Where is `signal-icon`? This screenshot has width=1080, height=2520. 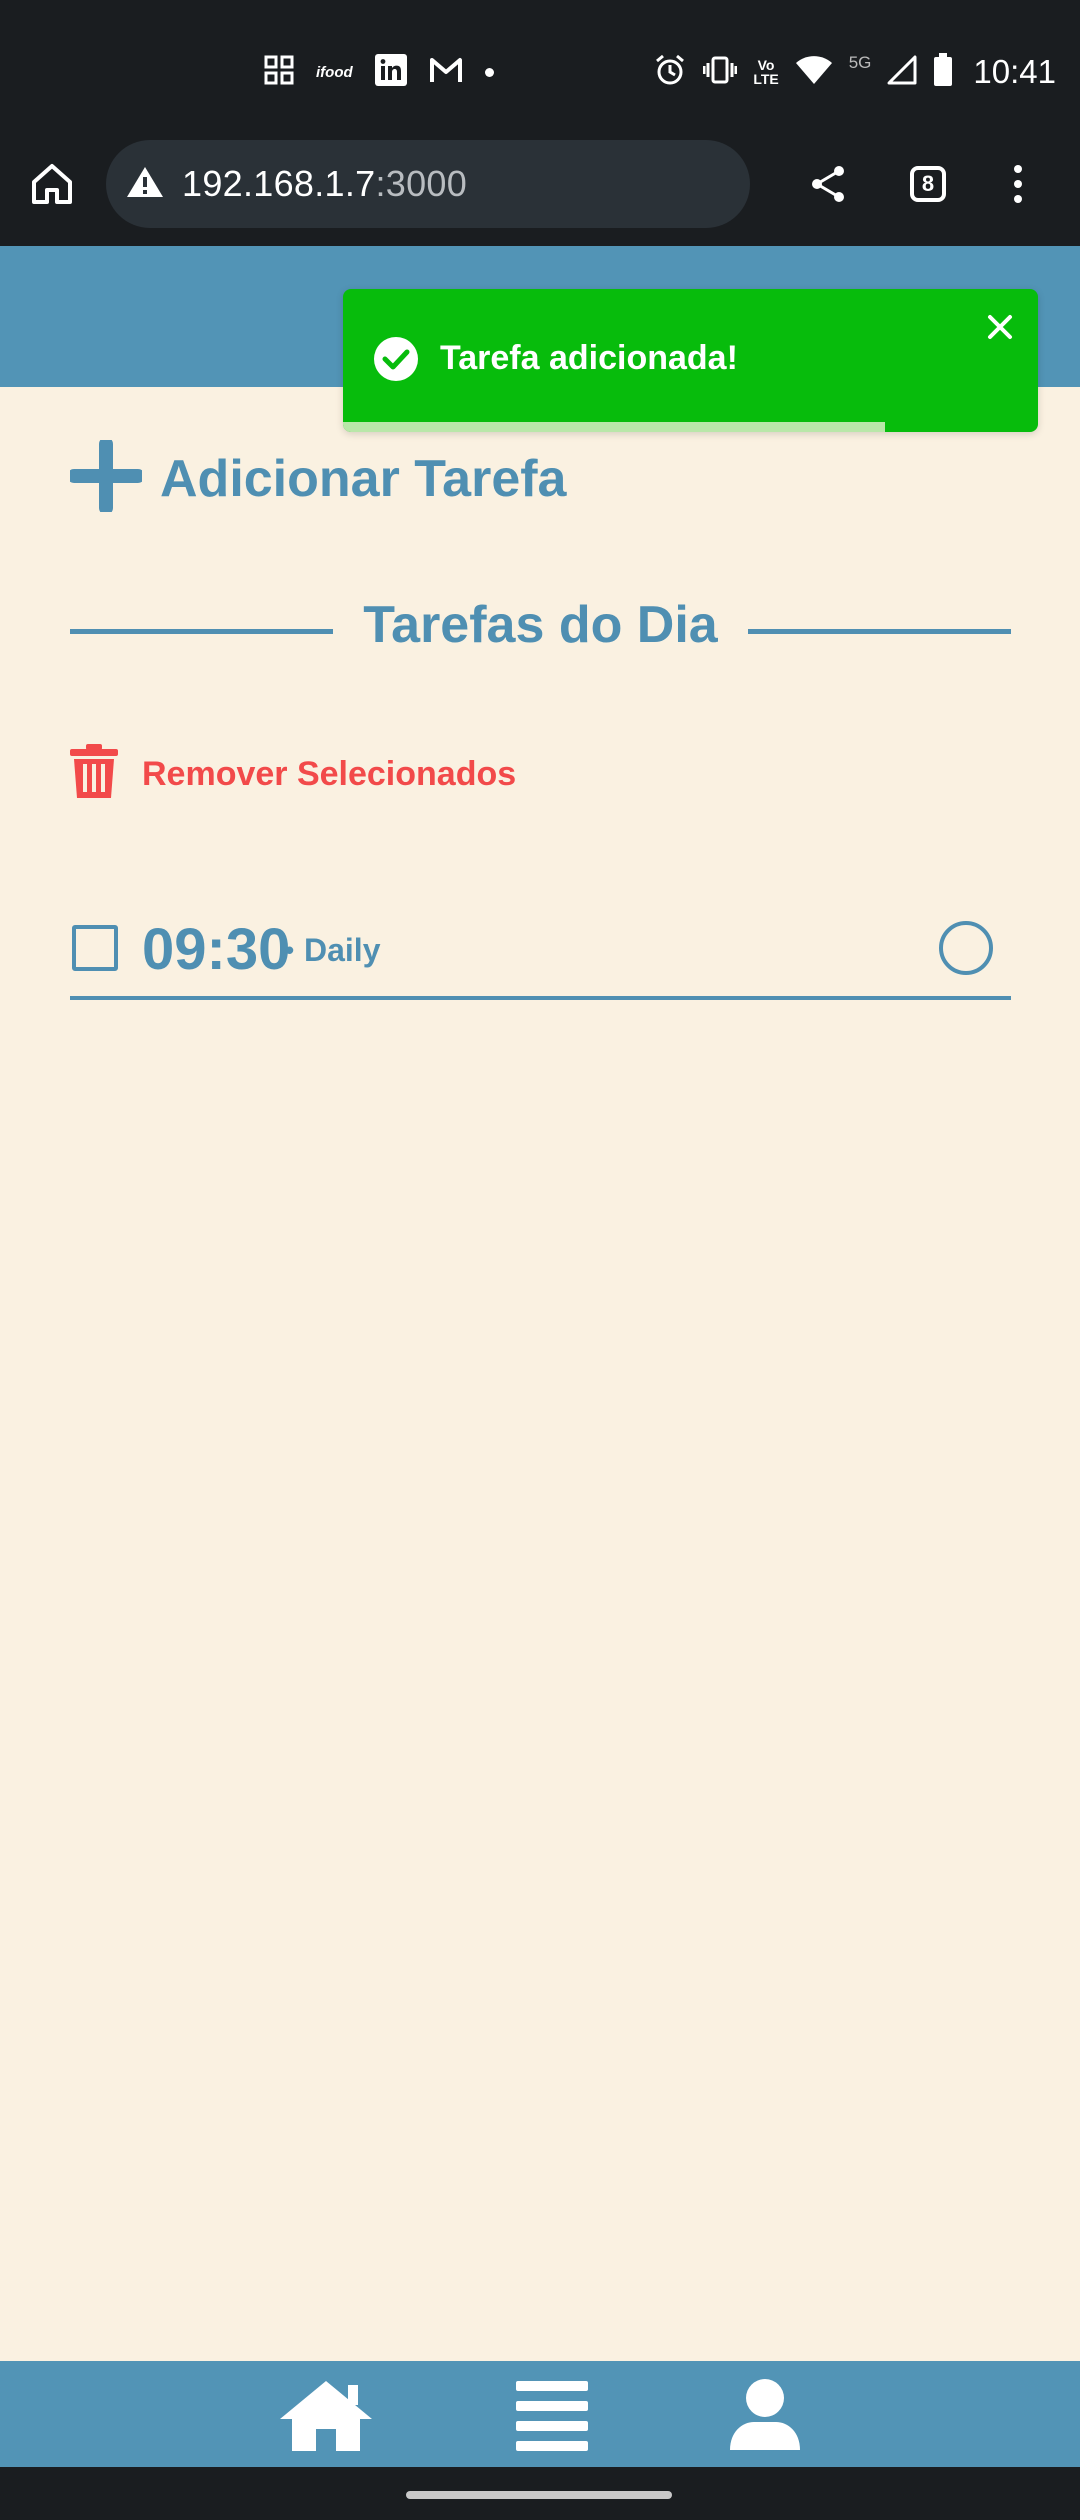
signal-icon is located at coordinates (902, 72).